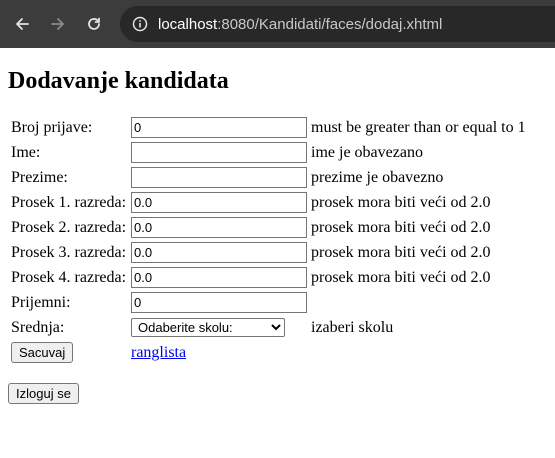 The height and width of the screenshot is (458, 555). I want to click on arrow-right-icon, so click(57, 24).